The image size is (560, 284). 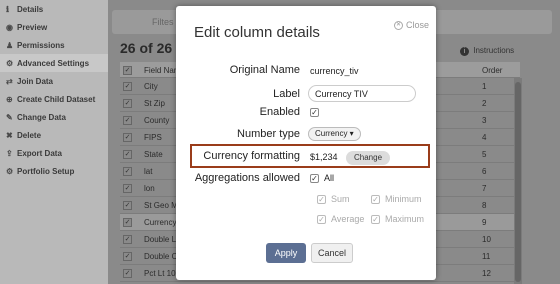 What do you see at coordinates (403, 199) in the screenshot?
I see `minimum-label: Minimum` at bounding box center [403, 199].